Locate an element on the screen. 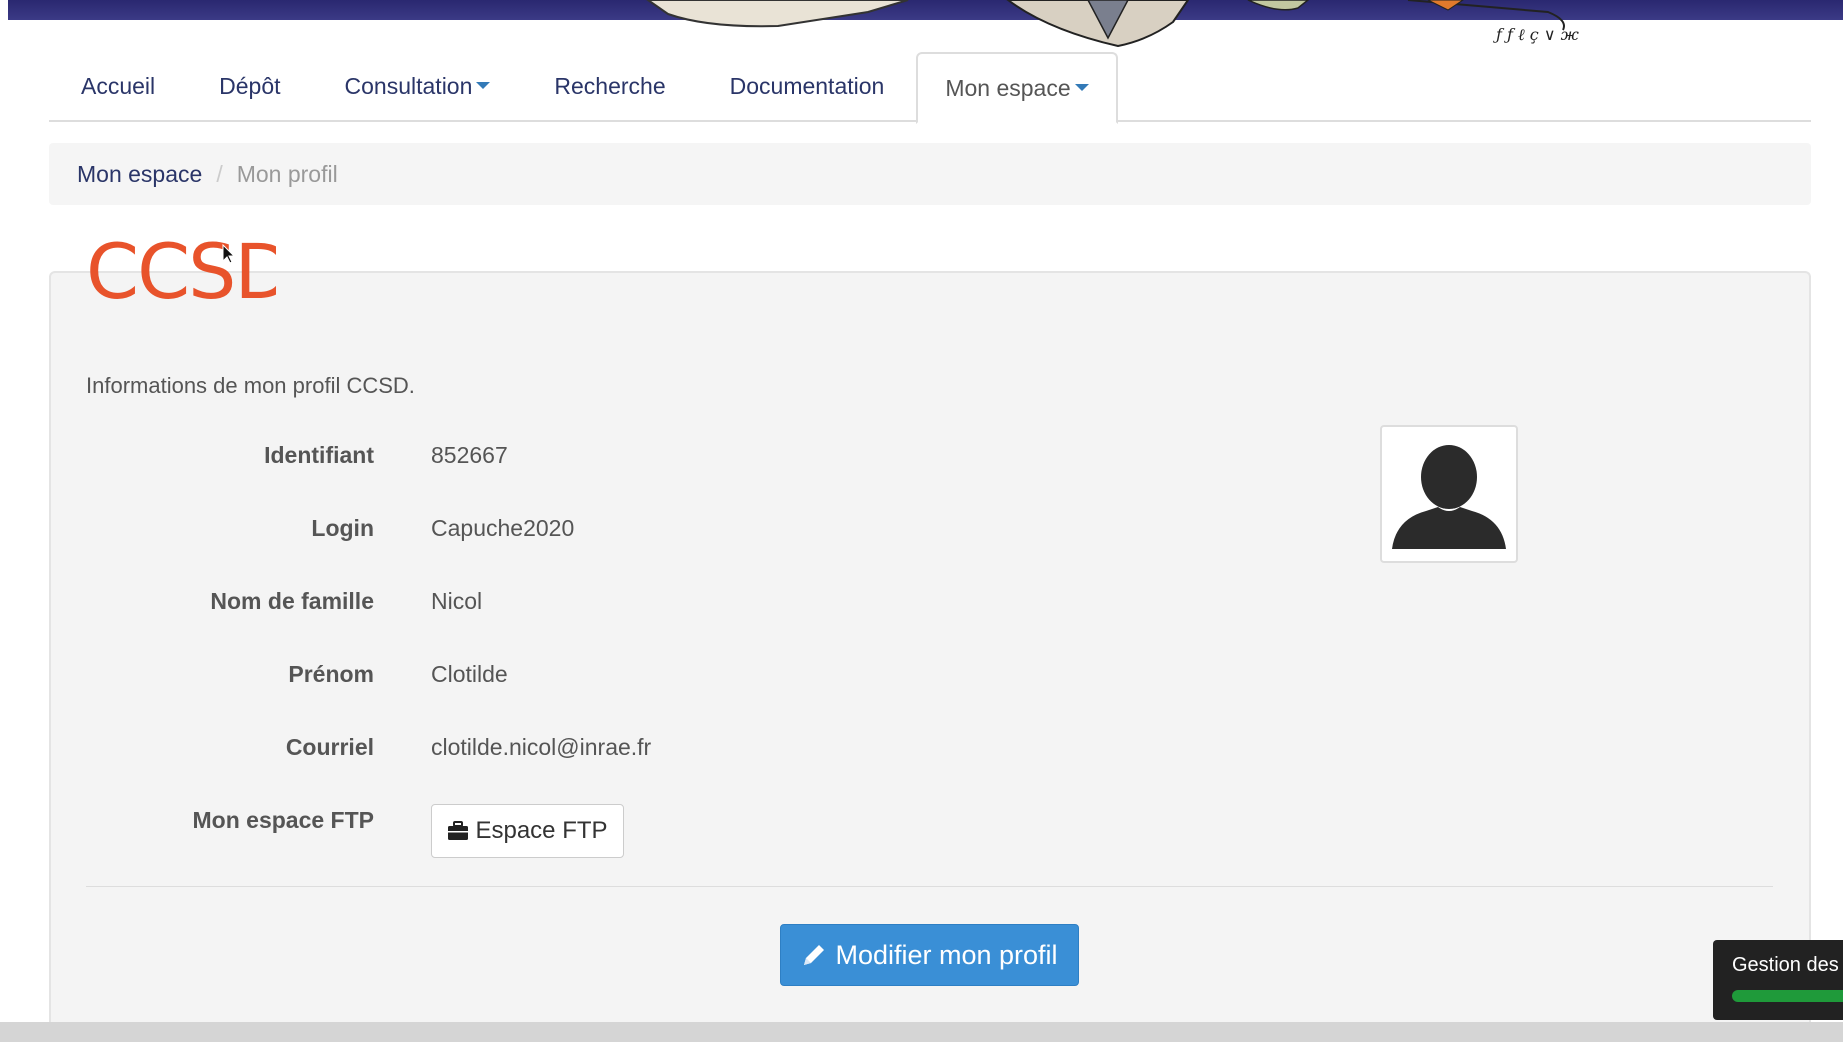 The height and width of the screenshot is (1042, 1843). nav-tab-label: Mon espace is located at coordinates (1008, 88).